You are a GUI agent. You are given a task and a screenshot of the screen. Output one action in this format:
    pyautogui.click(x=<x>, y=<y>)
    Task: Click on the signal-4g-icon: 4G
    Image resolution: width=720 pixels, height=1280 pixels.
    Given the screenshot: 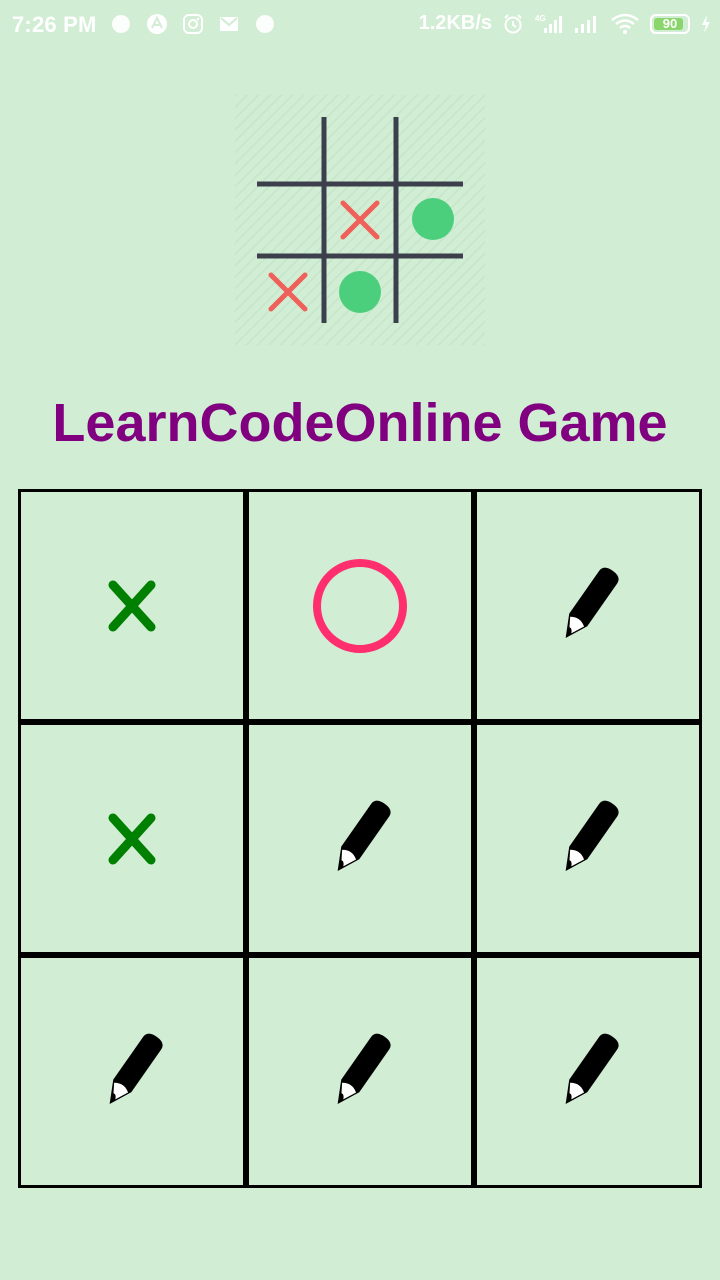 What is the action you would take?
    pyautogui.click(x=548, y=23)
    